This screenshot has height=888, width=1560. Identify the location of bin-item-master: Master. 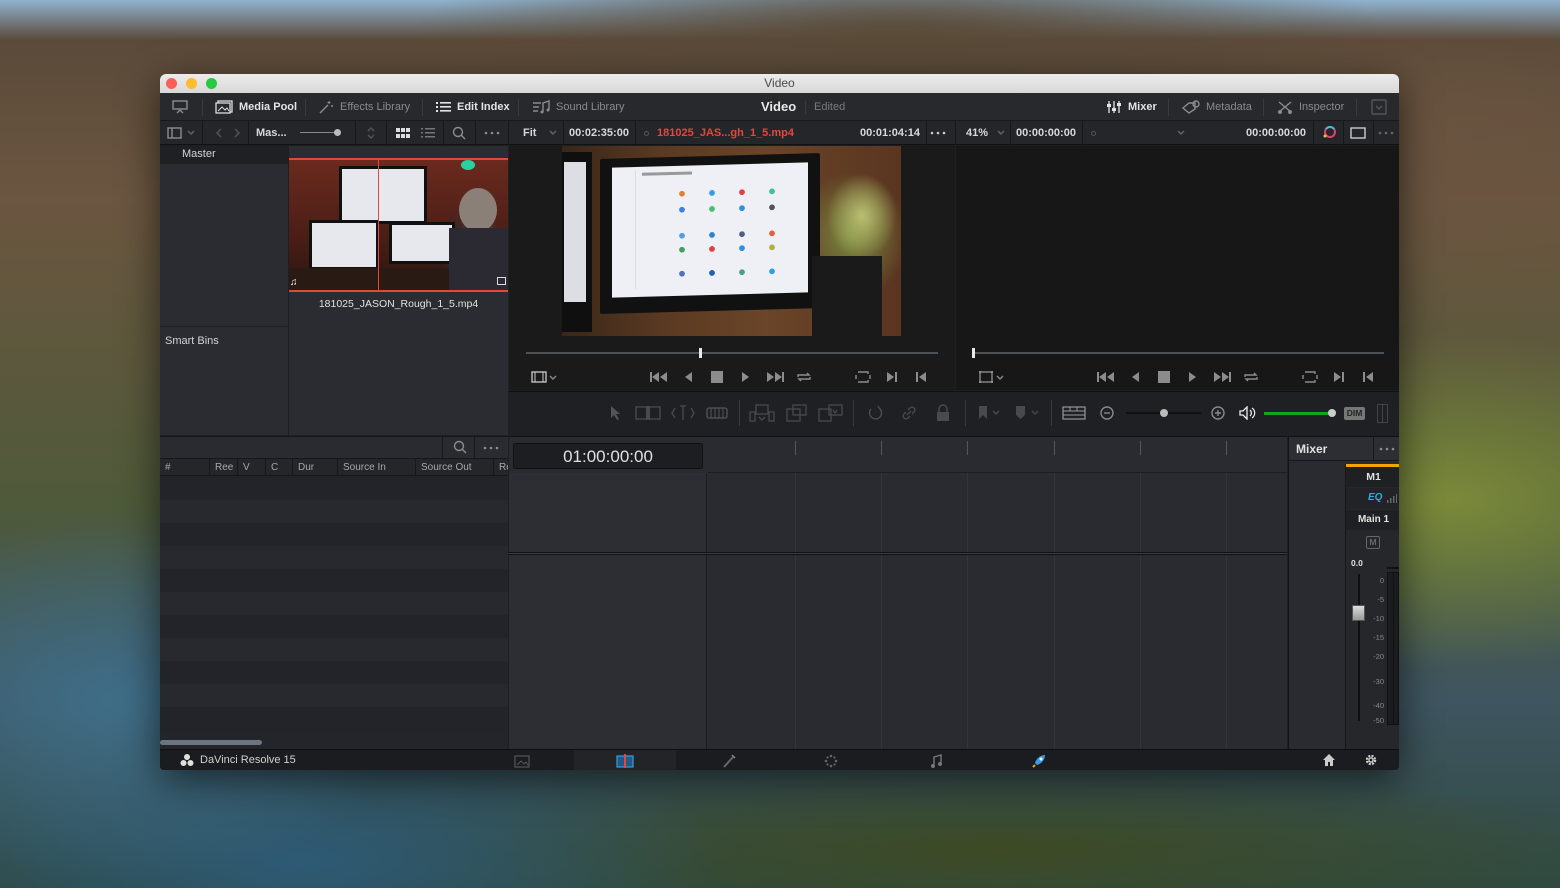
(224, 155).